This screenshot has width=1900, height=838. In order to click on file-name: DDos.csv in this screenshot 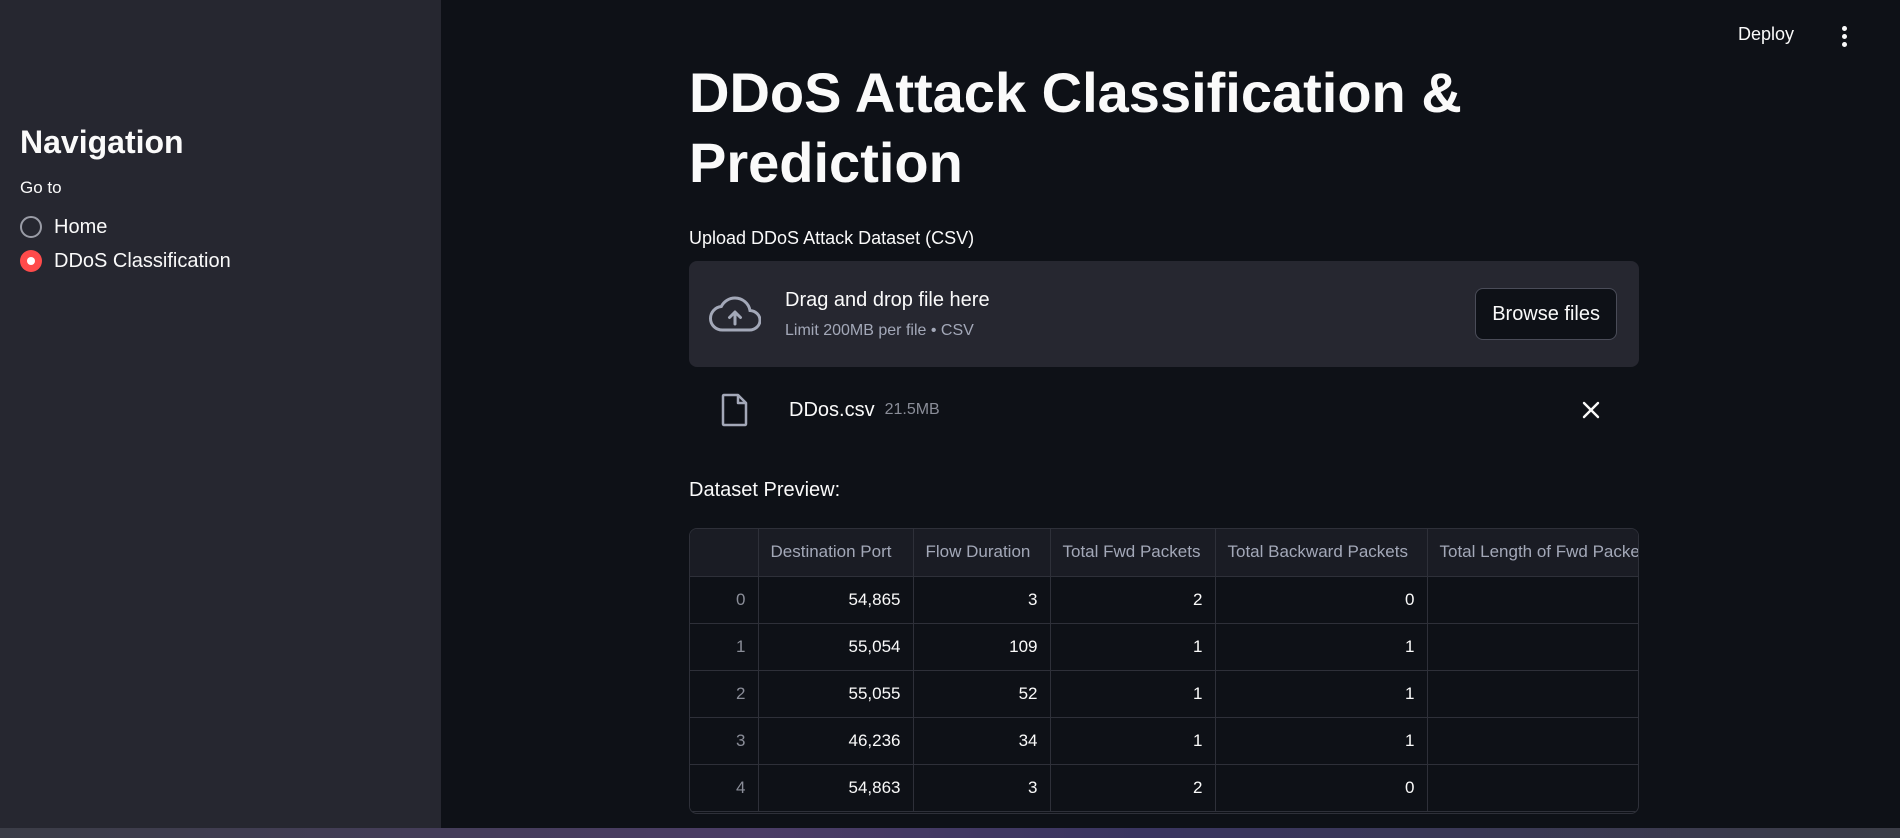, I will do `click(832, 409)`.